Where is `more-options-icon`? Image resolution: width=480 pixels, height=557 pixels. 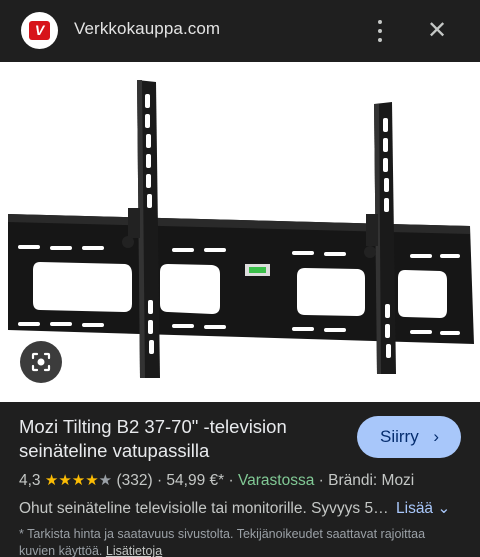
more-options-icon is located at coordinates (380, 31).